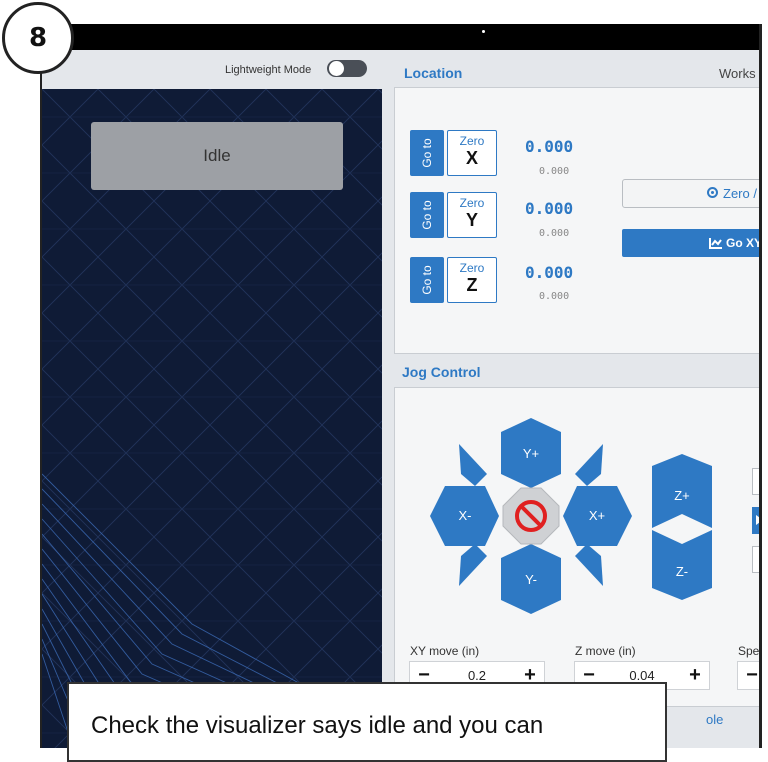 The width and height of the screenshot is (768, 762). What do you see at coordinates (554, 296) in the screenshot?
I see `z-machine-value: 0.000` at bounding box center [554, 296].